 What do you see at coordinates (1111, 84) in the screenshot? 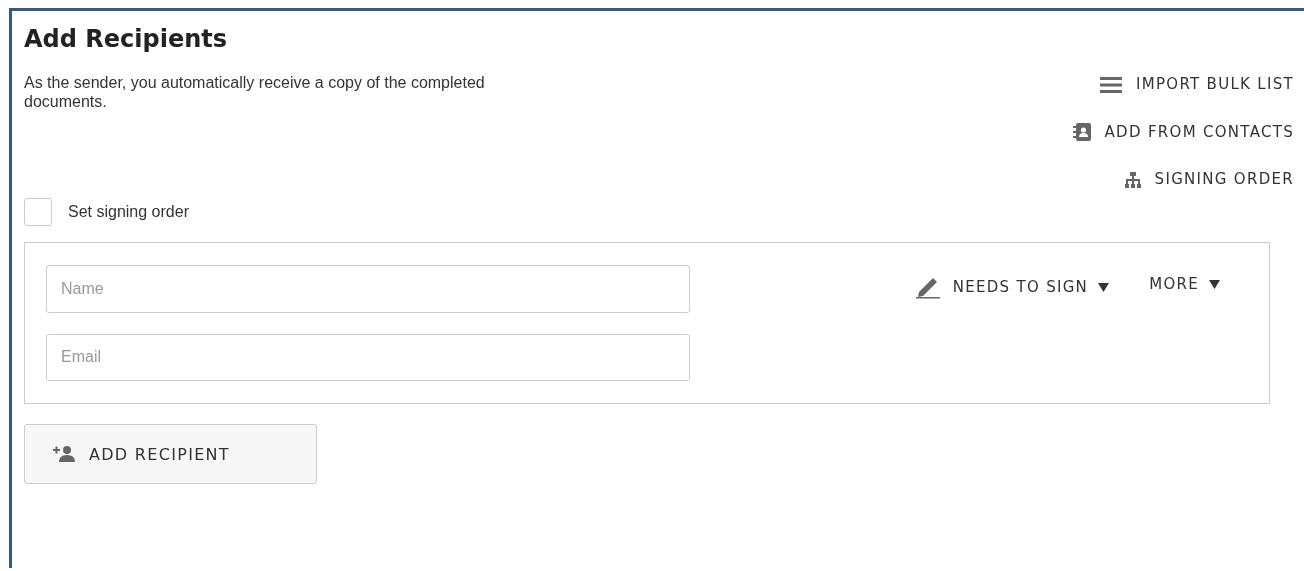
I see `menu-icon` at bounding box center [1111, 84].